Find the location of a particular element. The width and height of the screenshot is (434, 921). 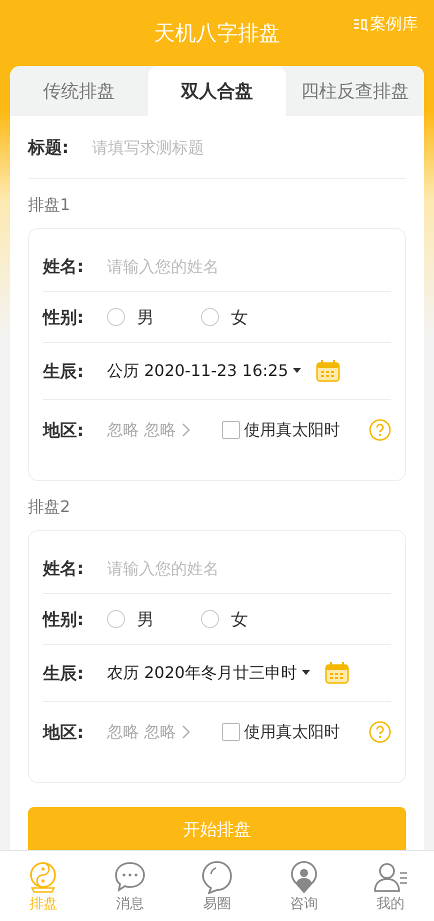

nav-item: 我的 is located at coordinates (390, 886).